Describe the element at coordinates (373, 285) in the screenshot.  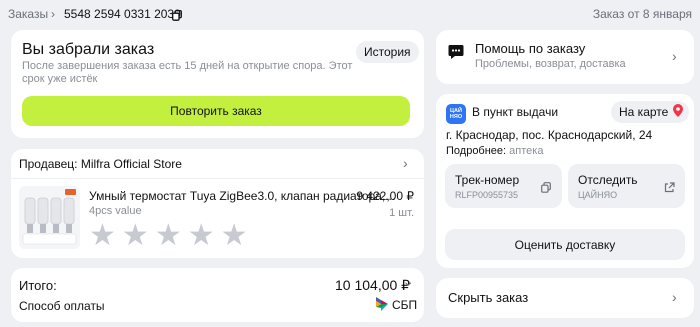
I see `total-amount: 10 104,00 ₽` at that location.